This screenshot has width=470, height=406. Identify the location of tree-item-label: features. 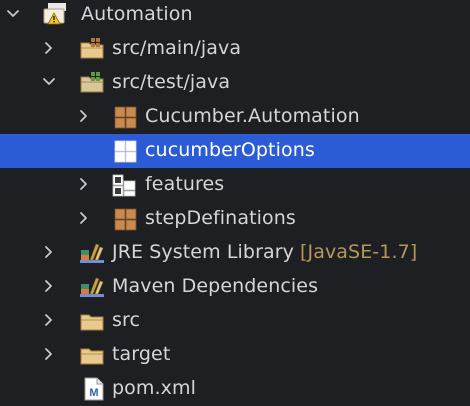
(185, 184).